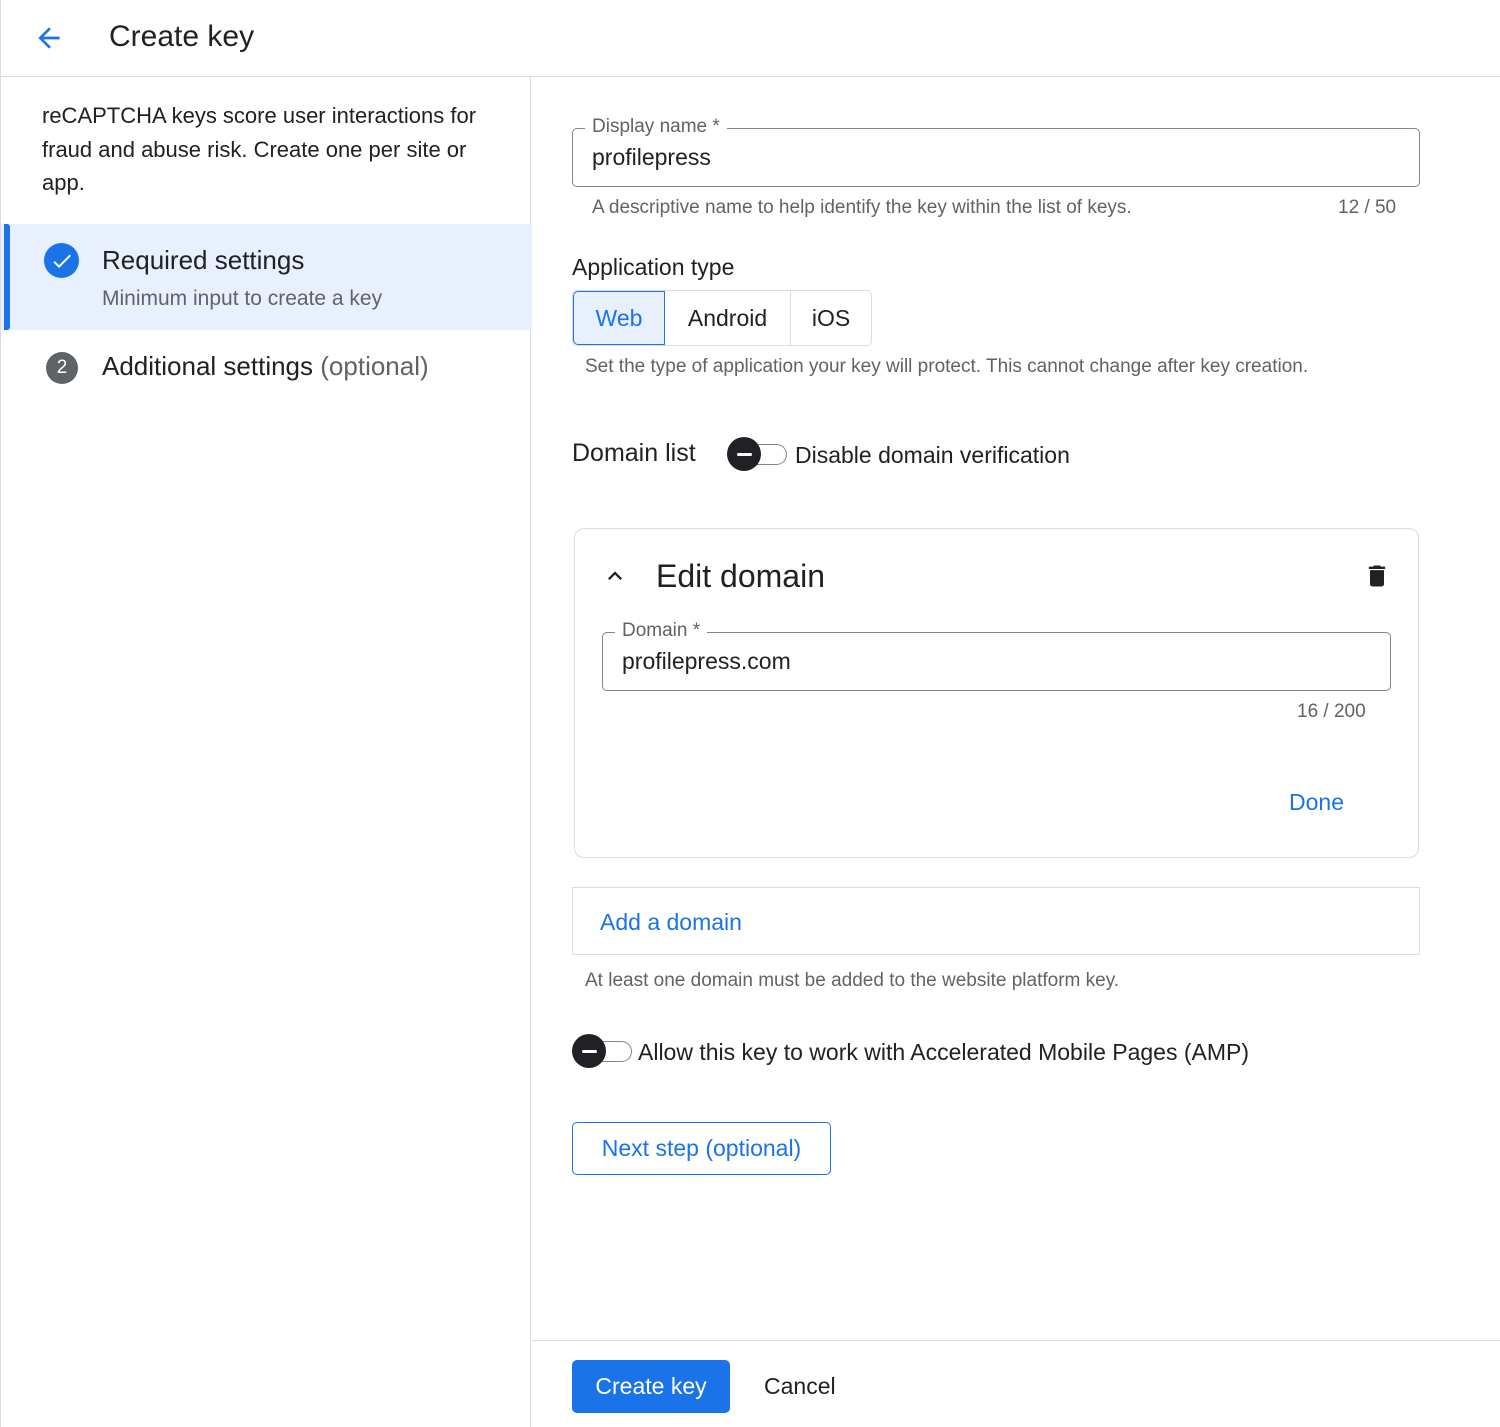 The height and width of the screenshot is (1427, 1500). I want to click on delete-domain-button, so click(1377, 576).